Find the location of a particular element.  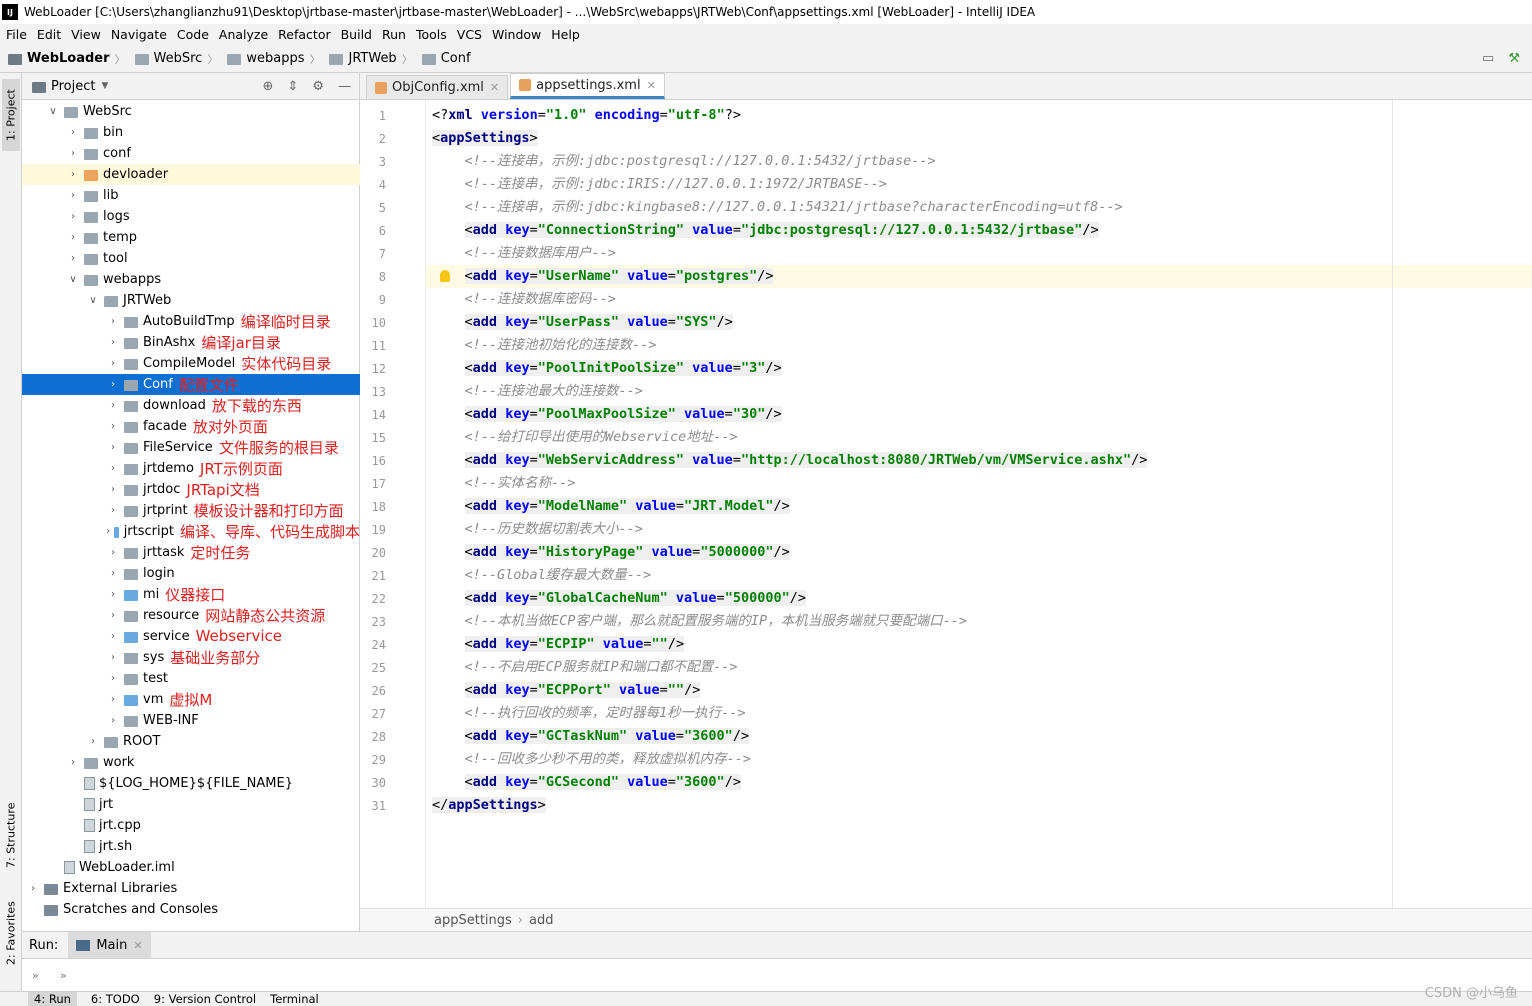

layout-icon: ▭ is located at coordinates (1488, 58).